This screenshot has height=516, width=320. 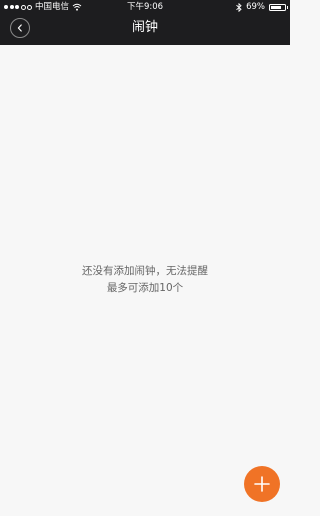 I want to click on status-bar: 中国电信 下午9:06 69%, so click(x=145, y=7).